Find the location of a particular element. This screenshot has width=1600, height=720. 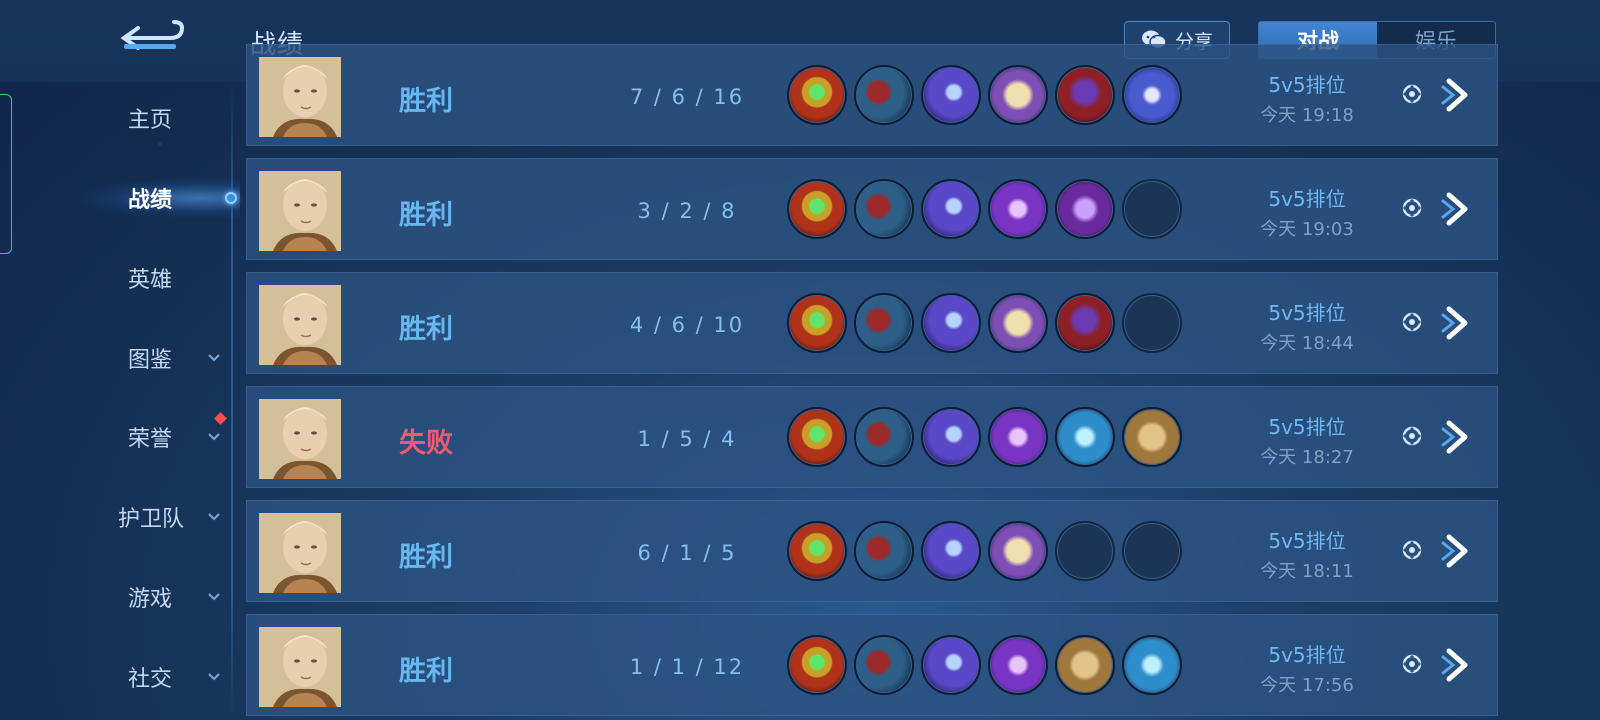

sidebar-item-label: 英雄 is located at coordinates (150, 280).